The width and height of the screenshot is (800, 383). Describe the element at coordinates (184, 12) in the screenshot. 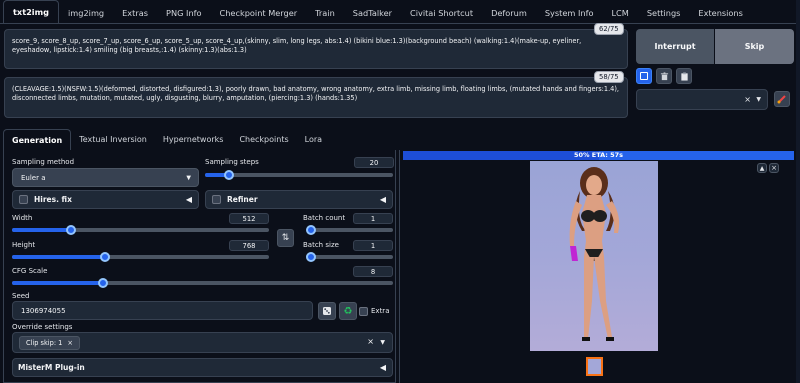

I see `tab-png-info: PNG Info` at that location.